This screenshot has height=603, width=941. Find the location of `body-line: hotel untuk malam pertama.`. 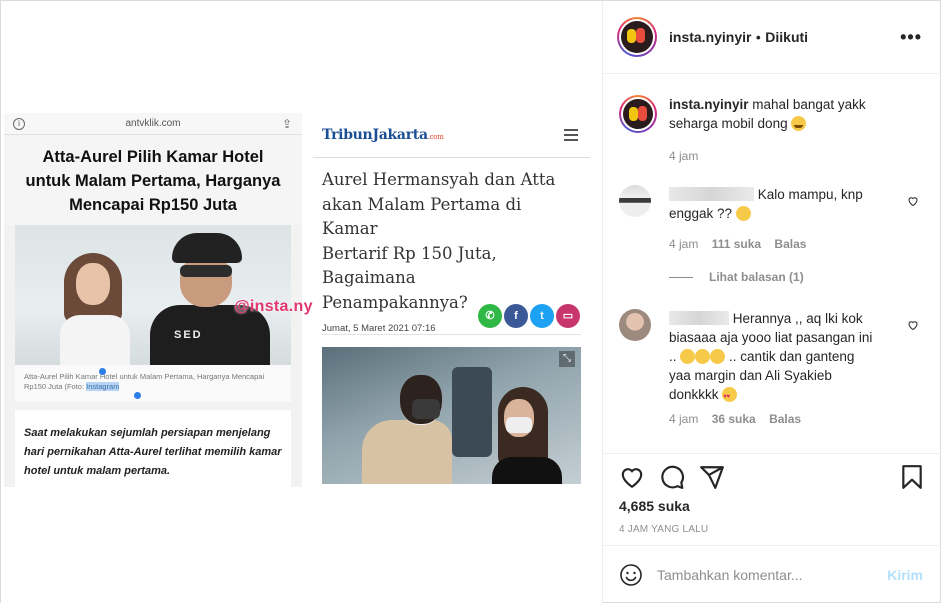

body-line: hotel untuk malam pertama. is located at coordinates (97, 471).